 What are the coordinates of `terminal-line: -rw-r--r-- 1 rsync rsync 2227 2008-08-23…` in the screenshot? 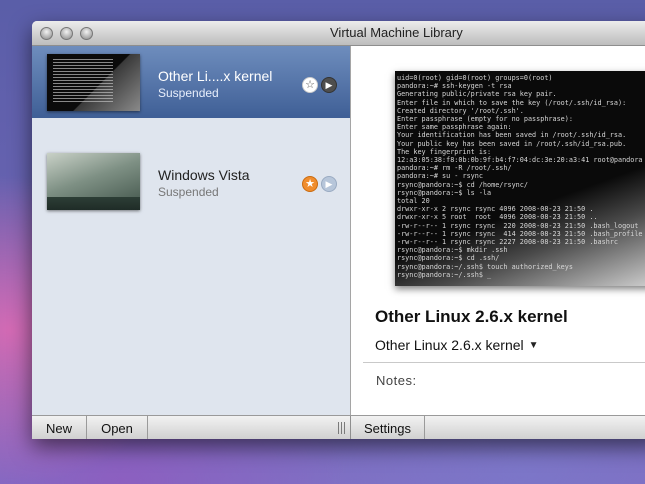 It's located at (507, 242).